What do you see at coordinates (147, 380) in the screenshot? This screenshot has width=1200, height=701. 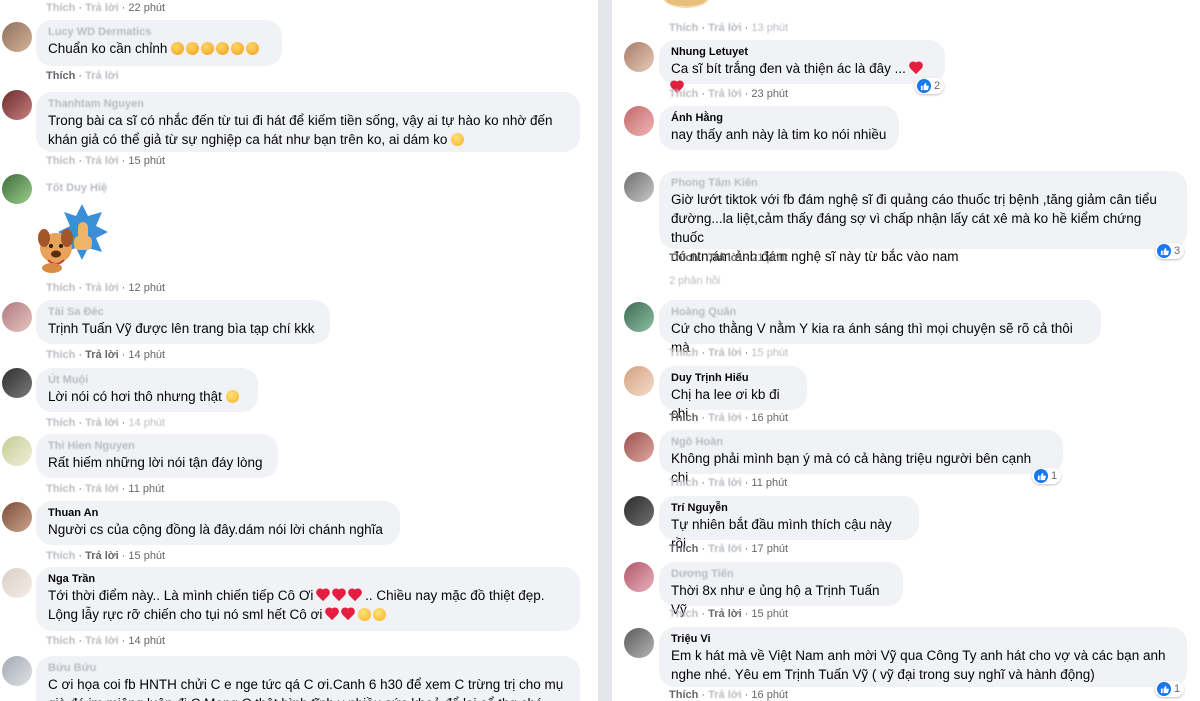 I see `comment-author: Út Muội` at bounding box center [147, 380].